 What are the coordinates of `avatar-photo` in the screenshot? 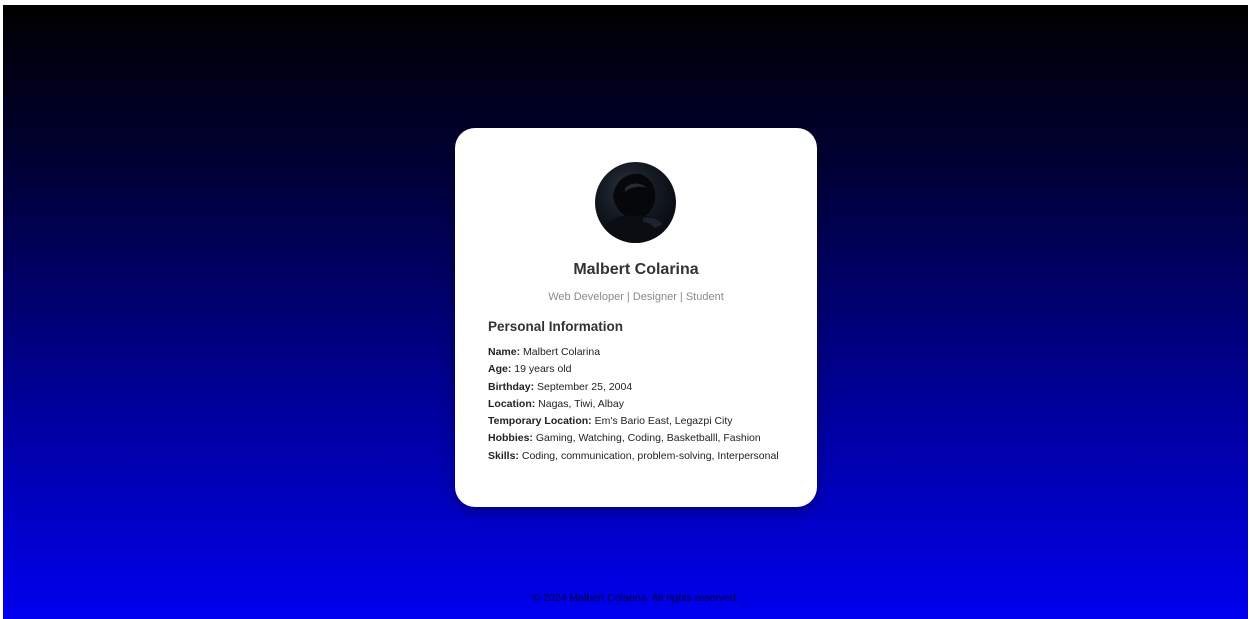 It's located at (633, 208).